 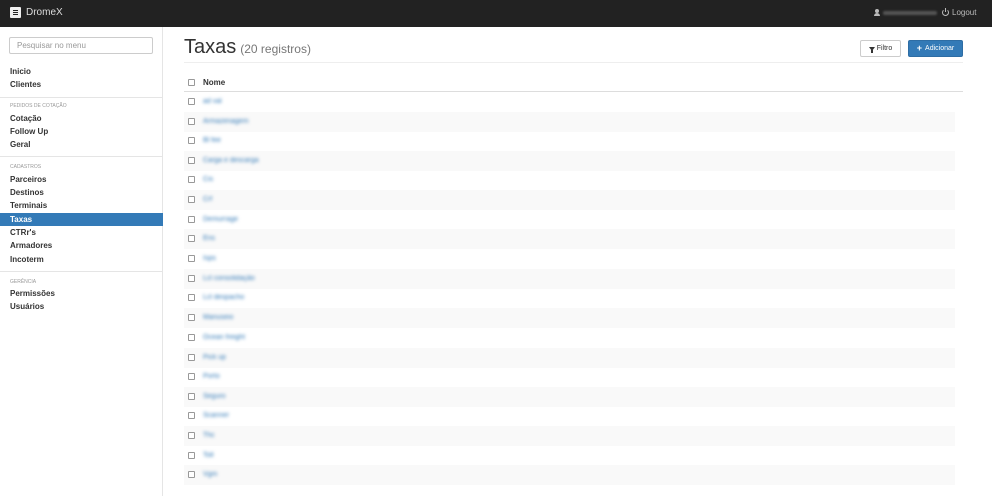 I want to click on row-name-link: Seguro, so click(x=214, y=396).